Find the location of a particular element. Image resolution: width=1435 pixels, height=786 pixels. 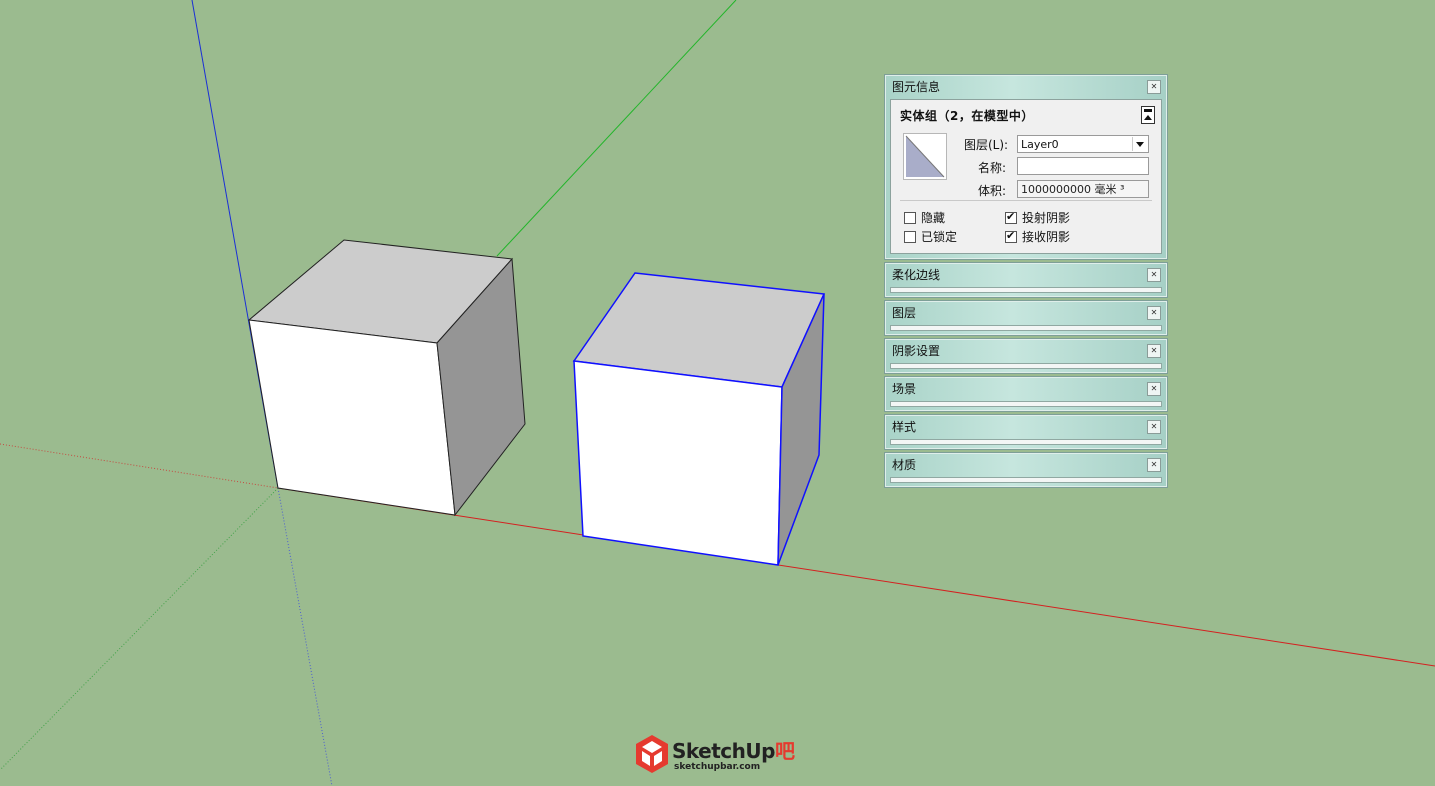

panel-title: 柔化边线 is located at coordinates (916, 275).